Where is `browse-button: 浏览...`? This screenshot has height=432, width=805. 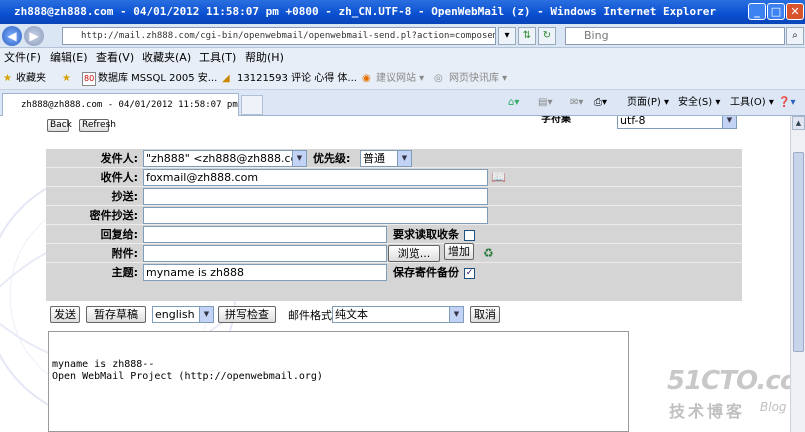
browse-button: 浏览... is located at coordinates (414, 253).